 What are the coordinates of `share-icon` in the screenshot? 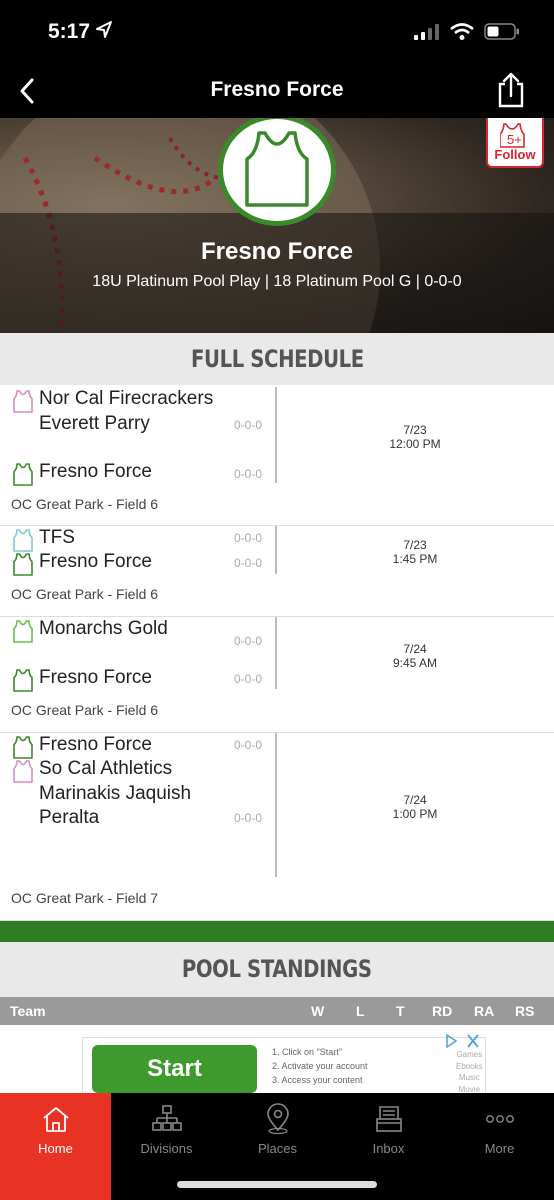 It's located at (511, 90).